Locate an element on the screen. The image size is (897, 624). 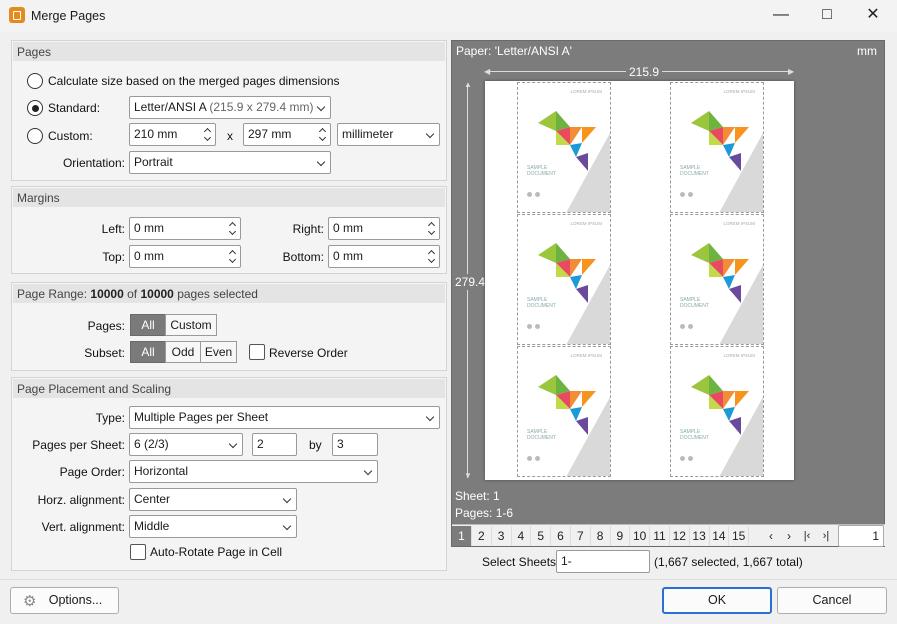
standard-radio is located at coordinates (35, 108).